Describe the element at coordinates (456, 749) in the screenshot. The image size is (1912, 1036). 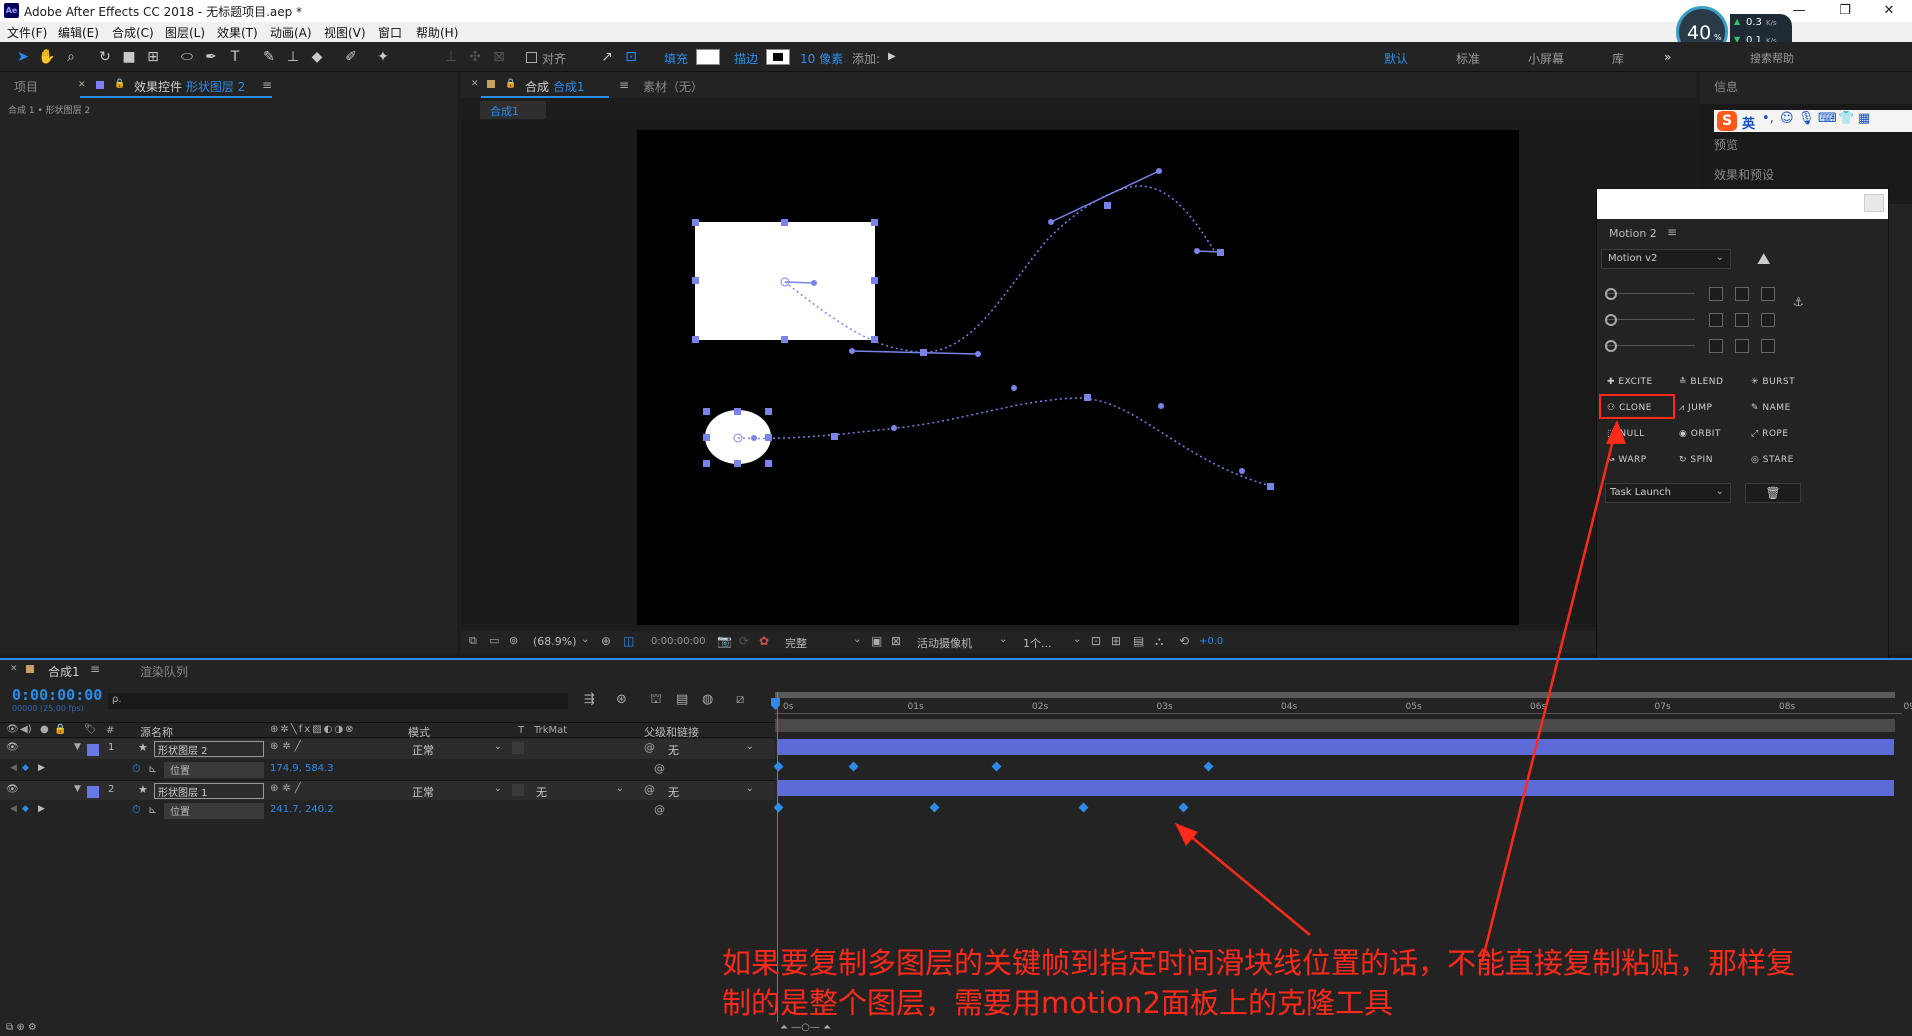
I see `blend-mode-select: 正常 ⌄` at that location.